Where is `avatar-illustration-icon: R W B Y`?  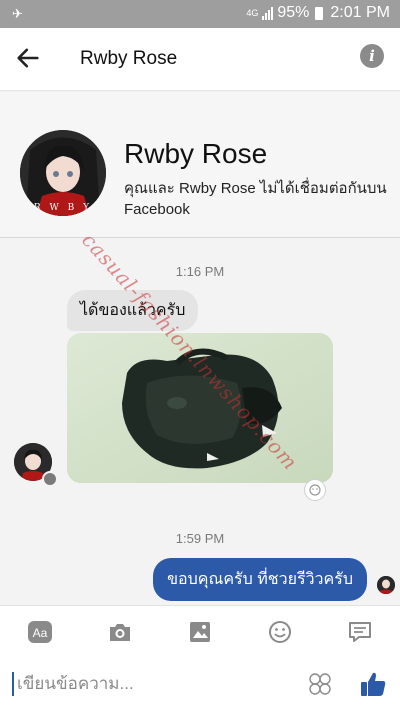
avatar-illustration-icon: R W B Y is located at coordinates (63, 173).